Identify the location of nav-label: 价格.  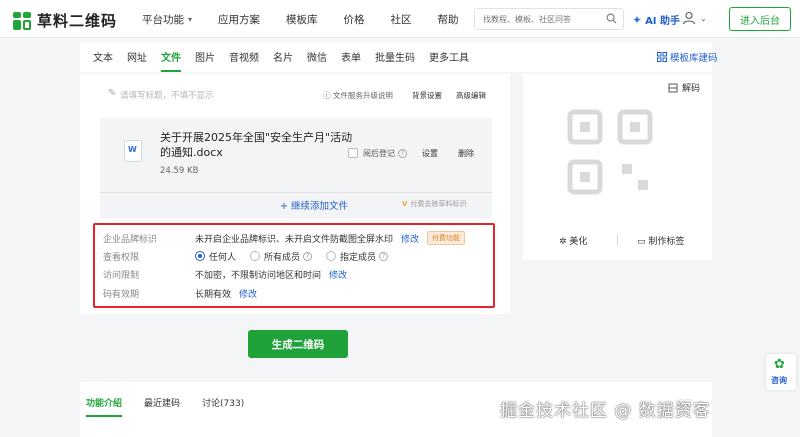
(354, 20).